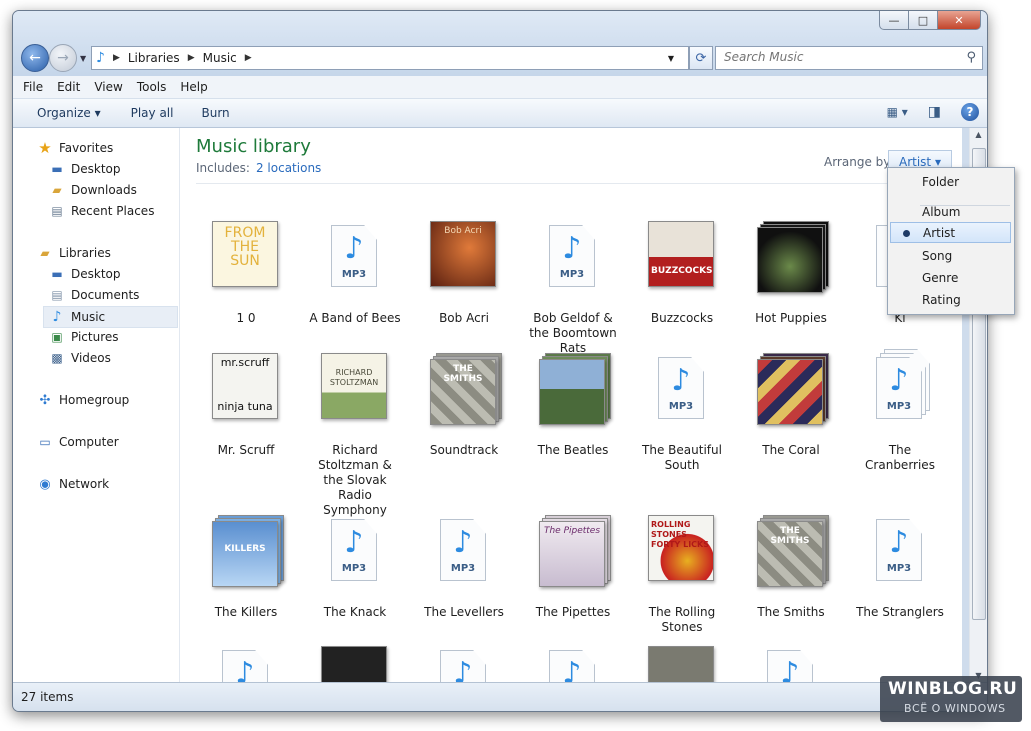 Image resolution: width=1031 pixels, height=731 pixels. What do you see at coordinates (108, 87) in the screenshot?
I see `menu-view: View` at bounding box center [108, 87].